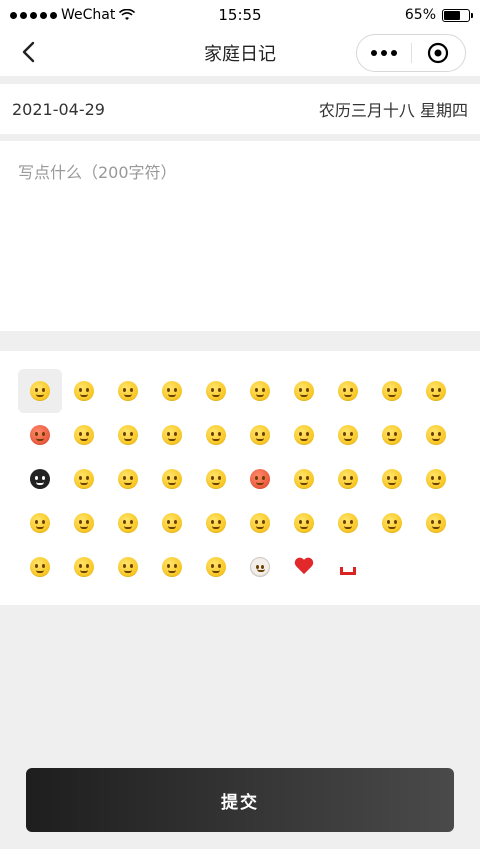 This screenshot has width=480, height=849. What do you see at coordinates (348, 571) in the screenshot?
I see `gift-partial-icon` at bounding box center [348, 571].